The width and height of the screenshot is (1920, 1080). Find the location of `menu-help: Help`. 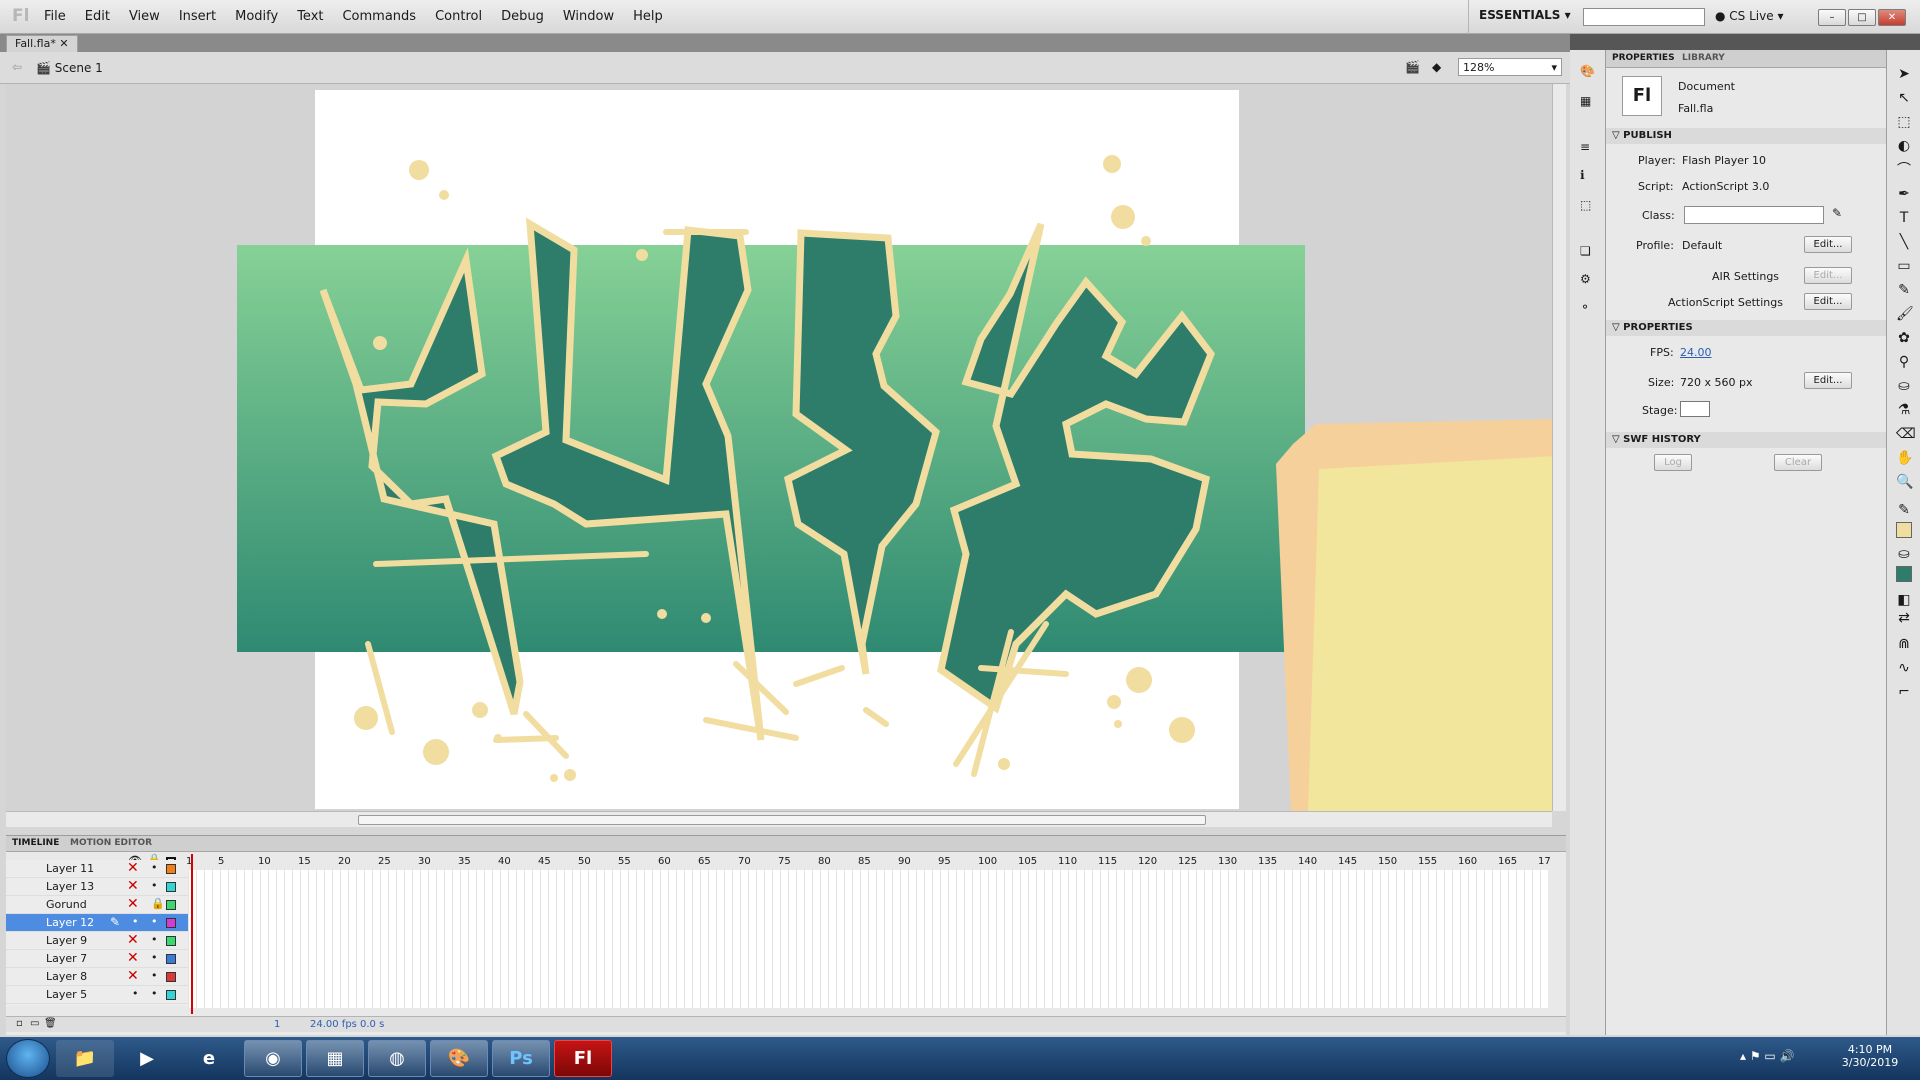

menu-help: Help is located at coordinates (648, 16).